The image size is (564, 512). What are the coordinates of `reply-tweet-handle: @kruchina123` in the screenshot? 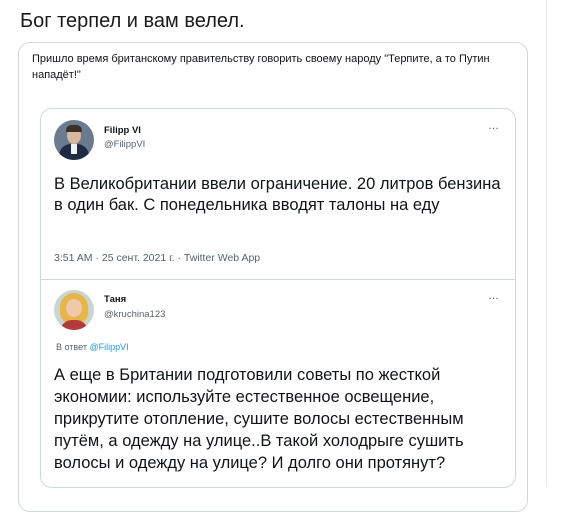 It's located at (134, 314).